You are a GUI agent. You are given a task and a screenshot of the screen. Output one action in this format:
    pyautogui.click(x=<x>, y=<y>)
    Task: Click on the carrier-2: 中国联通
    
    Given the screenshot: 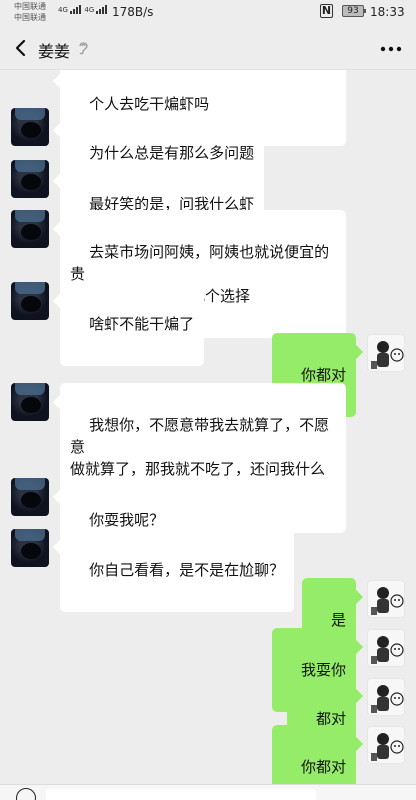 What is the action you would take?
    pyautogui.click(x=30, y=17)
    